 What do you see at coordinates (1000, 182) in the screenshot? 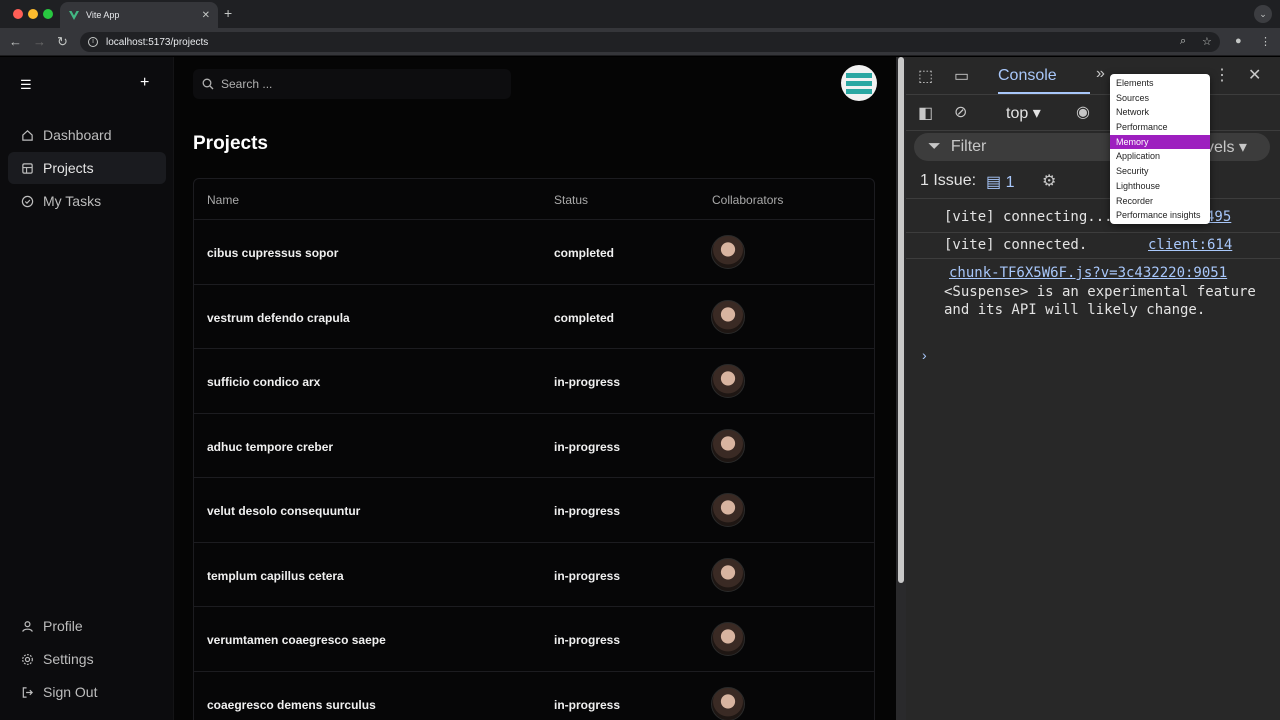
I see `issues-count-button: ▤ 1` at bounding box center [1000, 182].